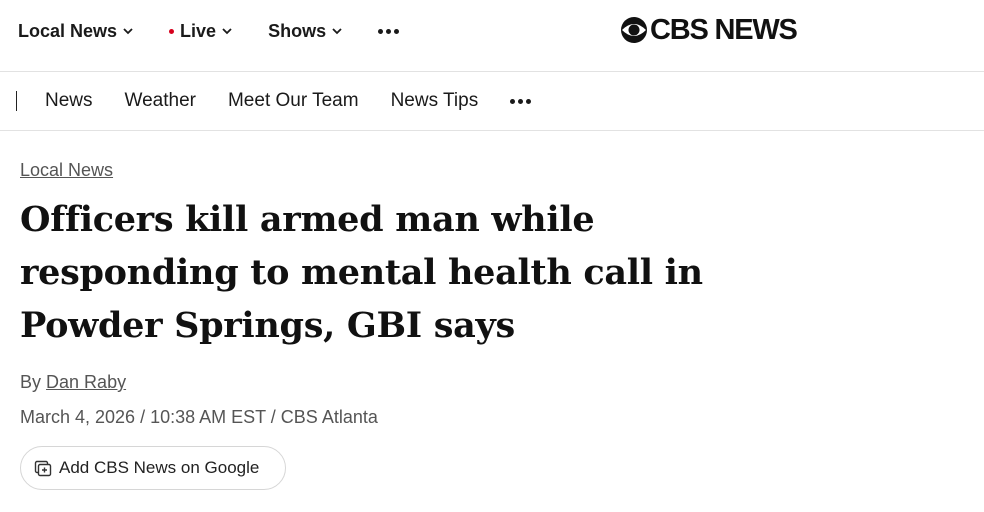 This screenshot has height=512, width=984. Describe the element at coordinates (31, 382) in the screenshot. I see `byline-prefix: By` at that location.